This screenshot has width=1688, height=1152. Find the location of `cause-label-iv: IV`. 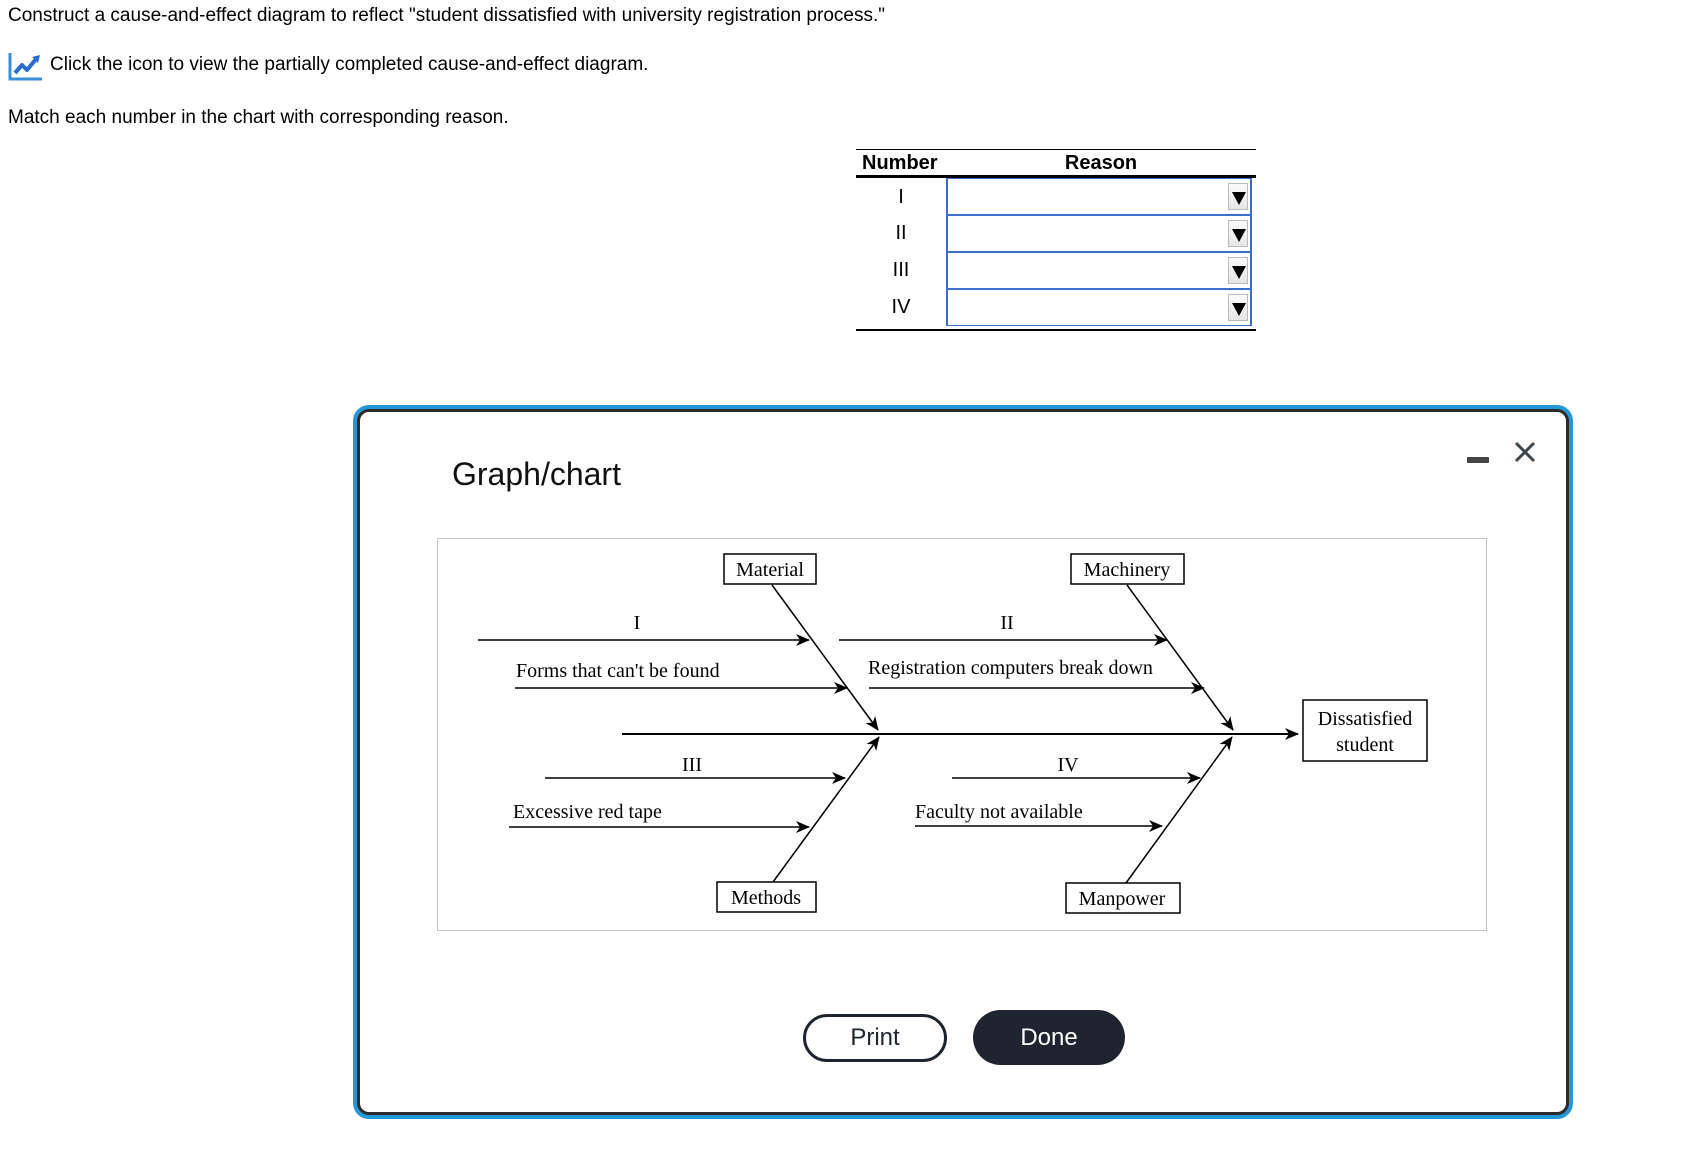

cause-label-iv: IV is located at coordinates (1068, 765).